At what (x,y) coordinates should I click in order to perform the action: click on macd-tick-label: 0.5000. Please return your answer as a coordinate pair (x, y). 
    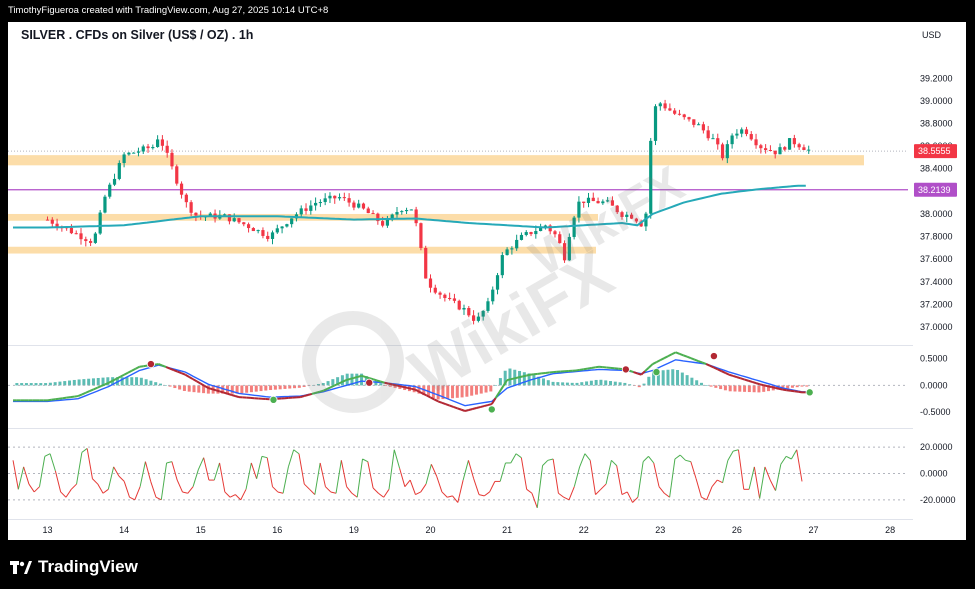
    Looking at the image, I should click on (934, 359).